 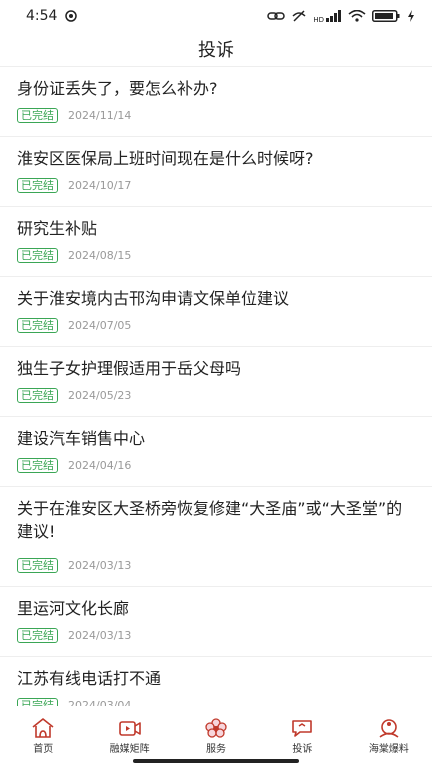 What do you see at coordinates (276, 16) in the screenshot?
I see `link-icon` at bounding box center [276, 16].